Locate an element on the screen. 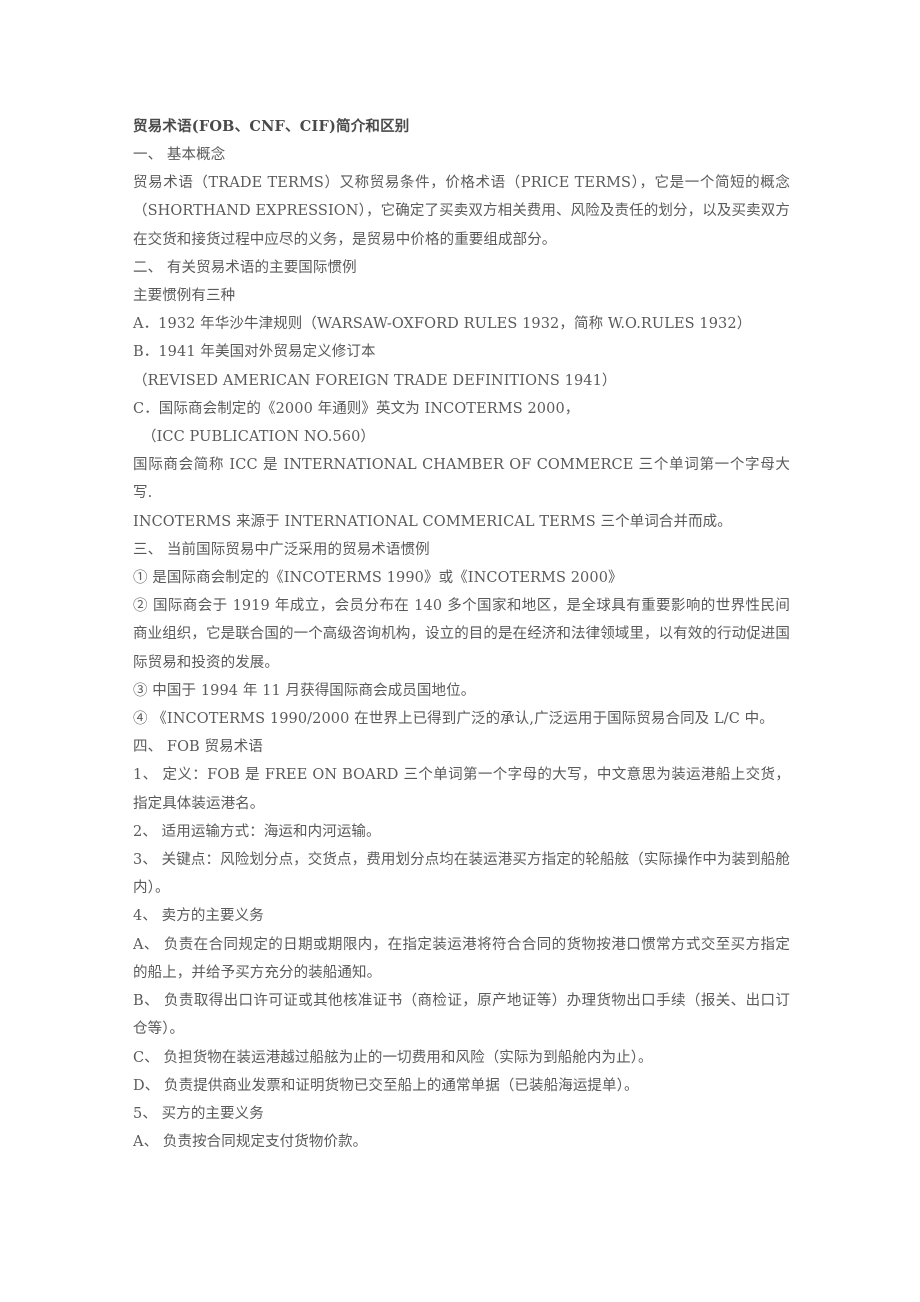  section-4-seller-obligation-c: C、 负担货物在装运港越过船舷为止的一切费用和风险（实际为到船舱内为止）。 is located at coordinates (393, 1057).